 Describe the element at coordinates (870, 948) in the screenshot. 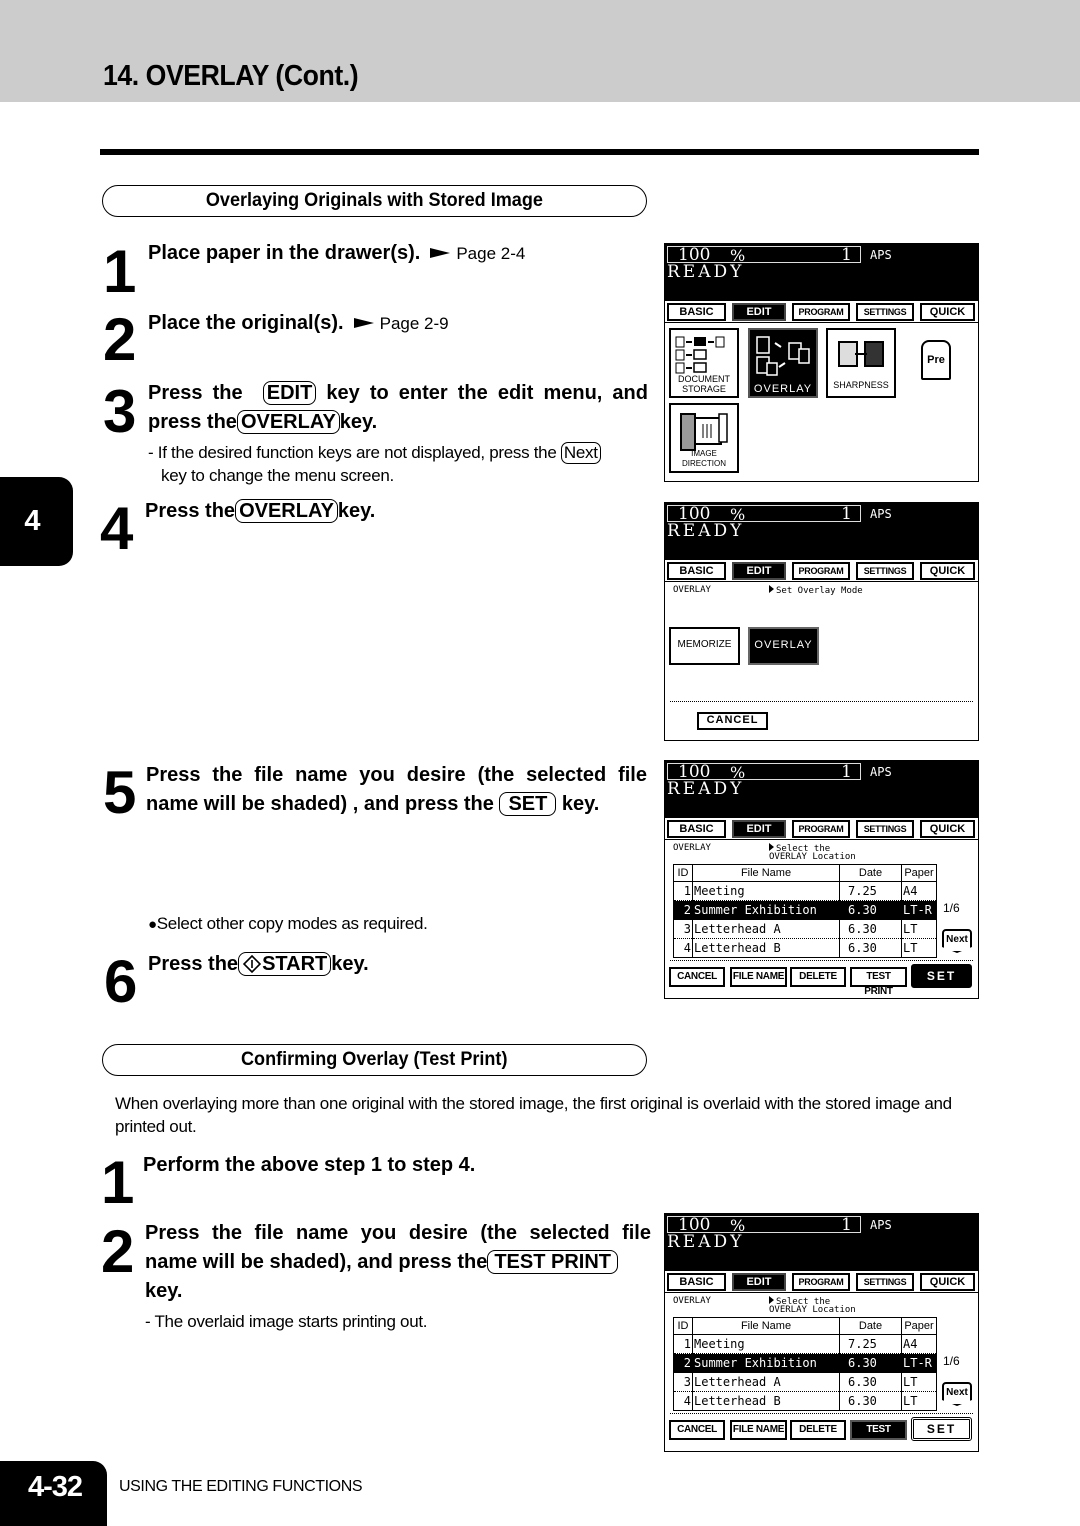

I see `file-date: 6.30` at that location.